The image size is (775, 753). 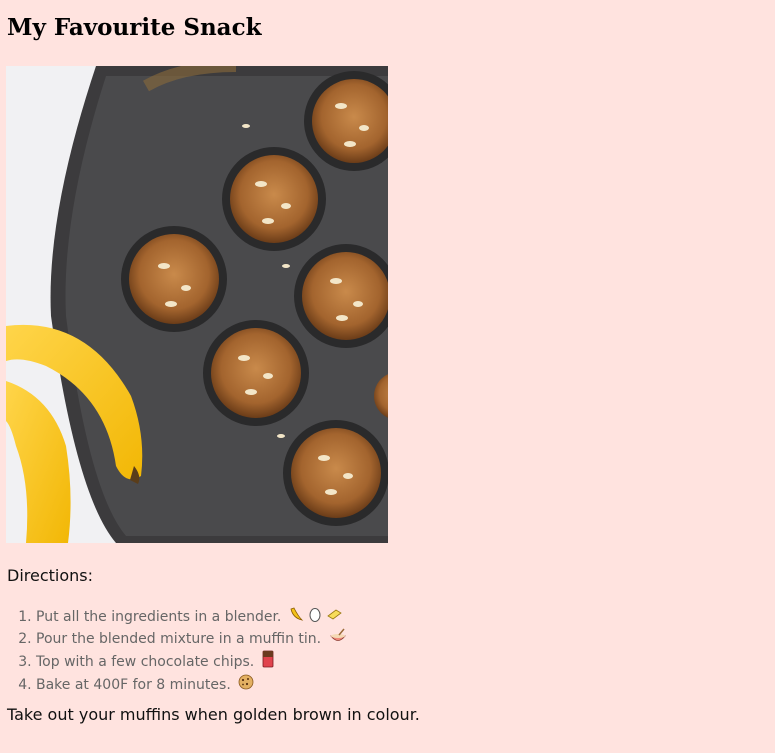 What do you see at coordinates (297, 617) in the screenshot?
I see `banana-icon` at bounding box center [297, 617].